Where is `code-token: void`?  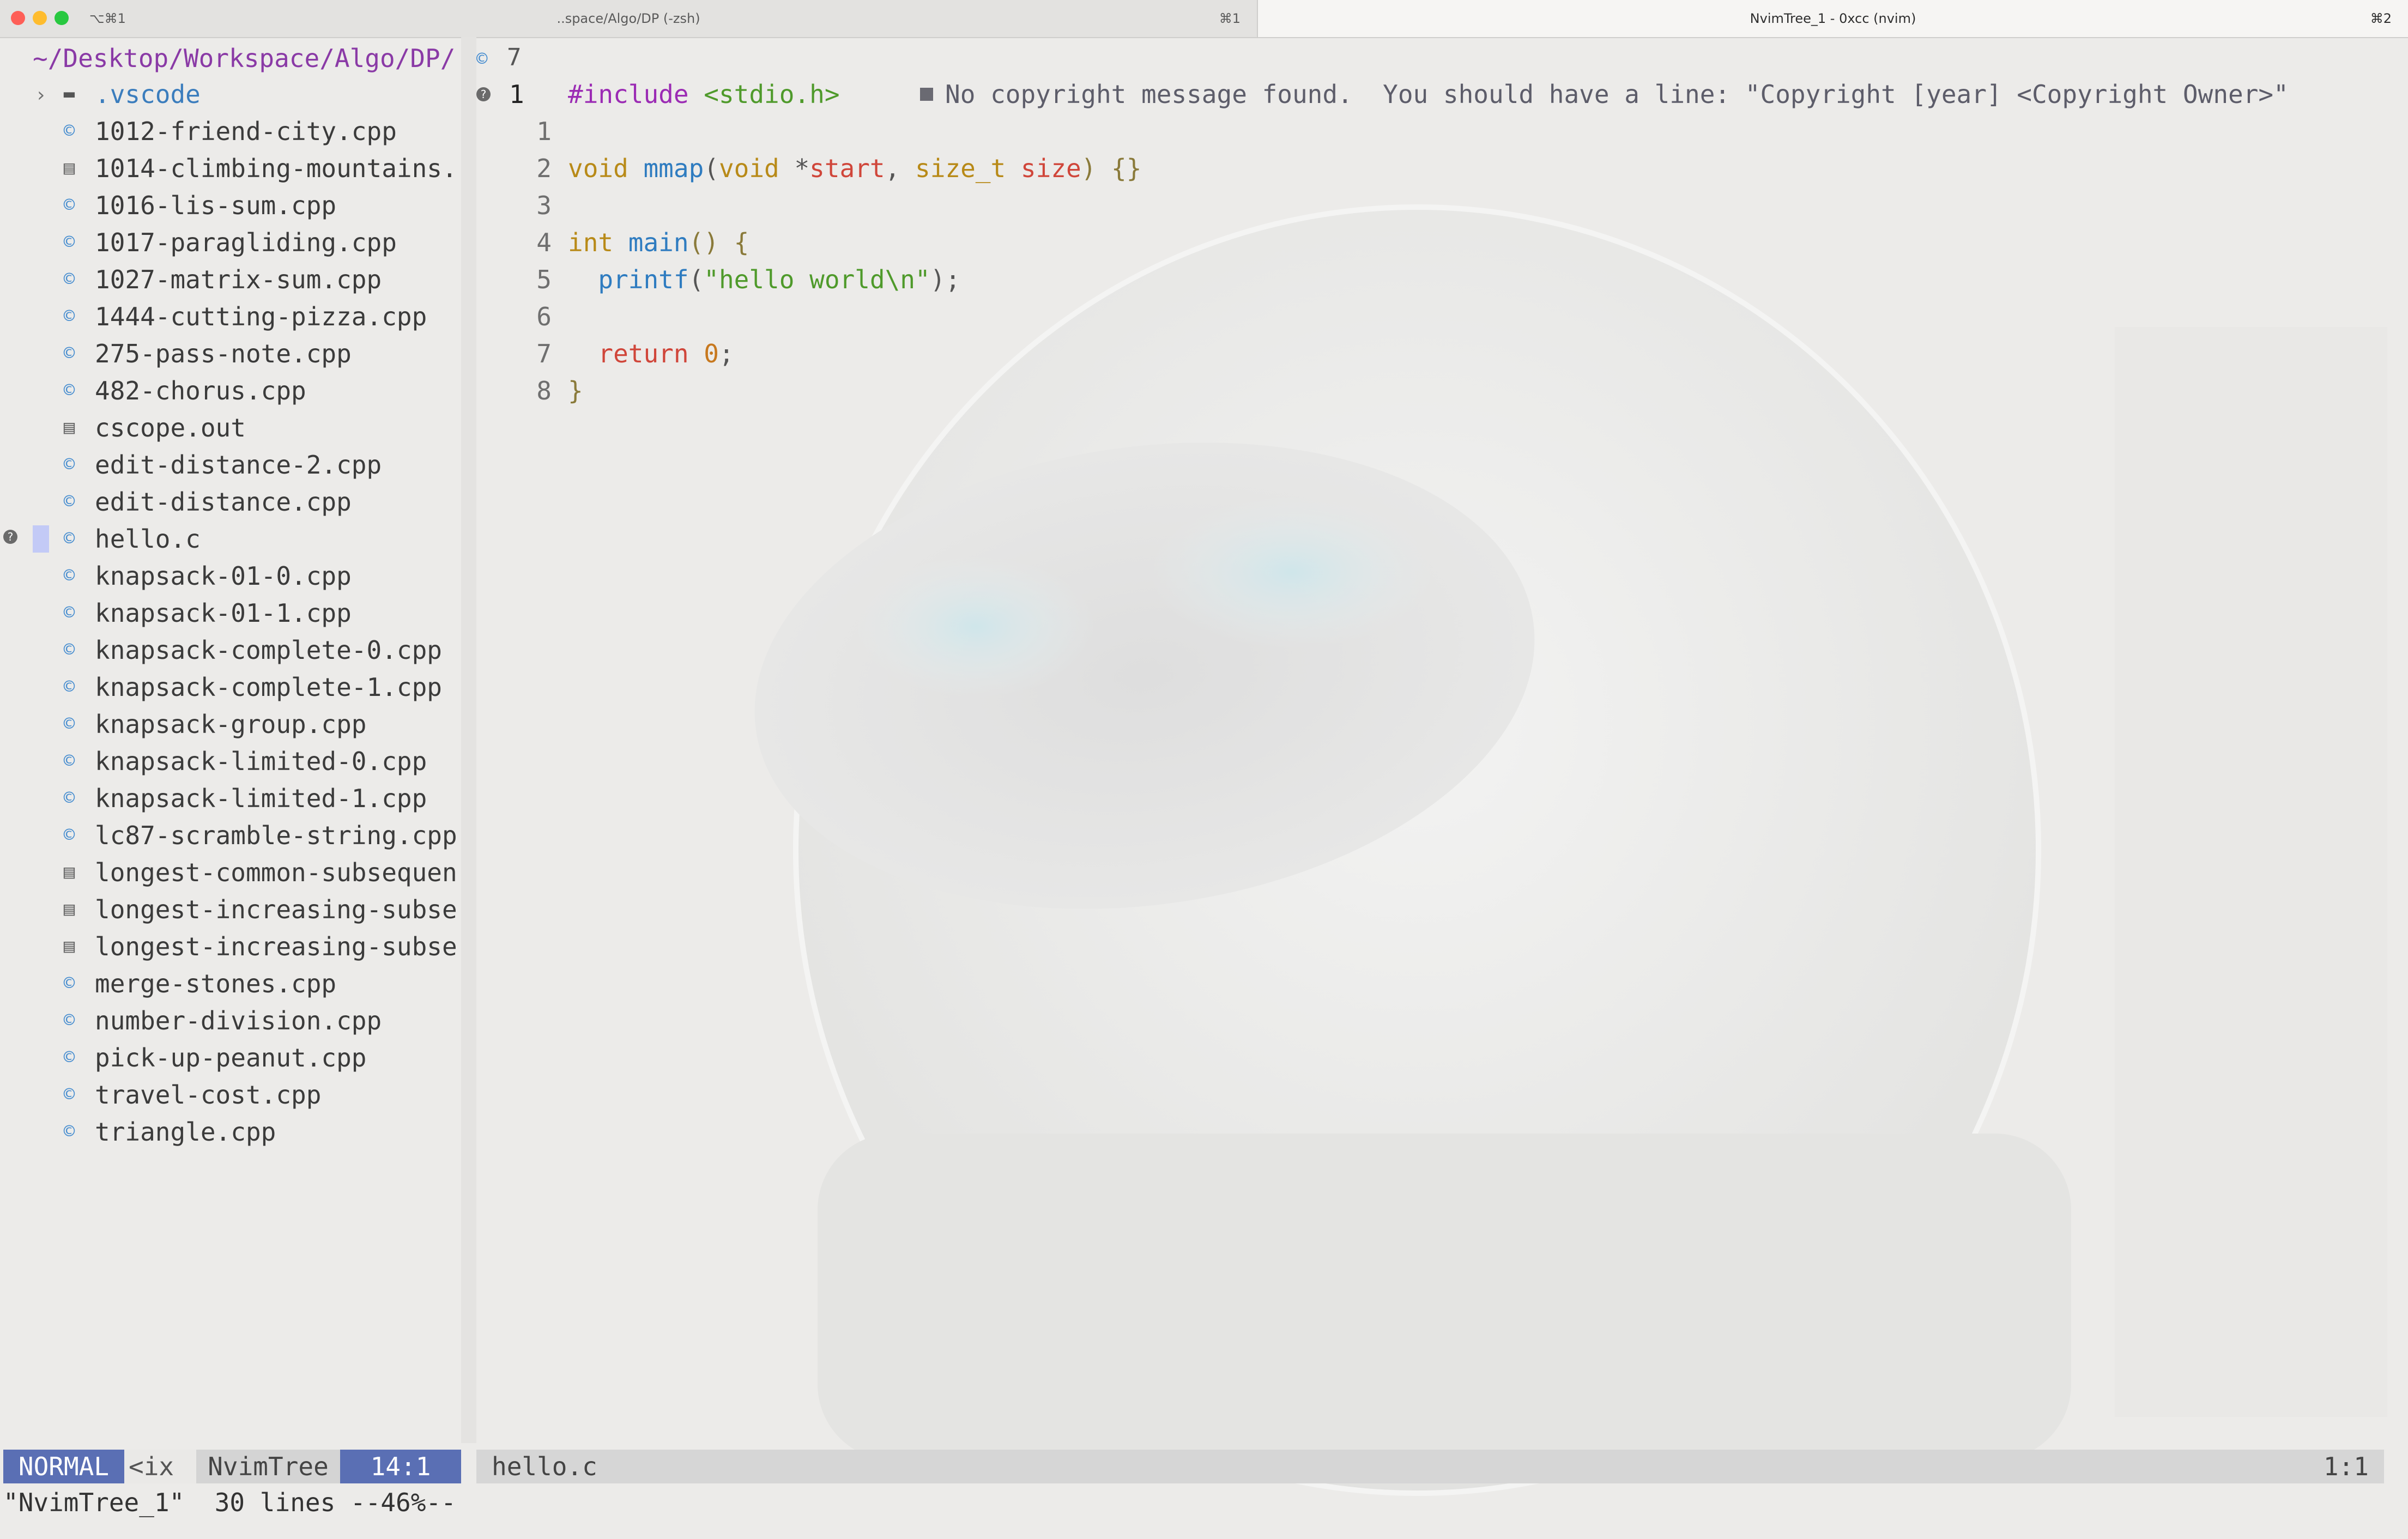
code-token: void is located at coordinates (749, 168).